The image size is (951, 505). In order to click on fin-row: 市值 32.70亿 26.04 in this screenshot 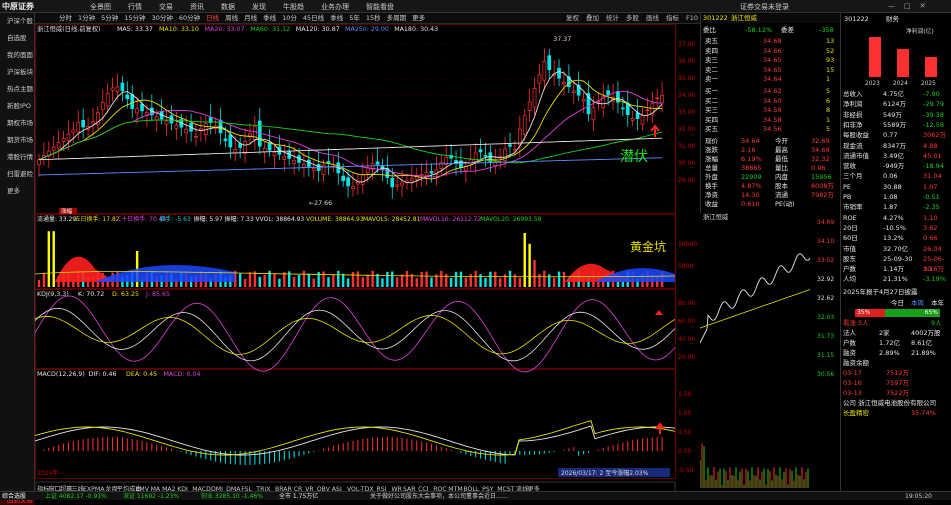, I will do `click(896, 249)`.